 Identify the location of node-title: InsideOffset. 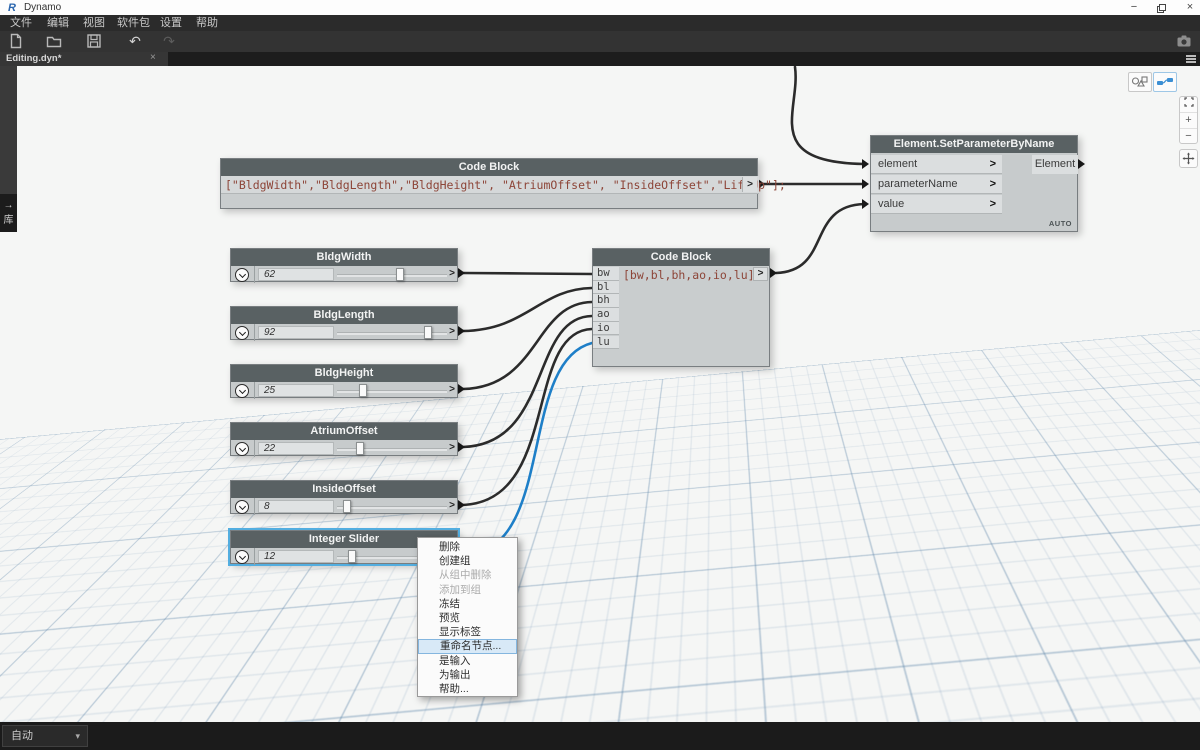
(344, 489).